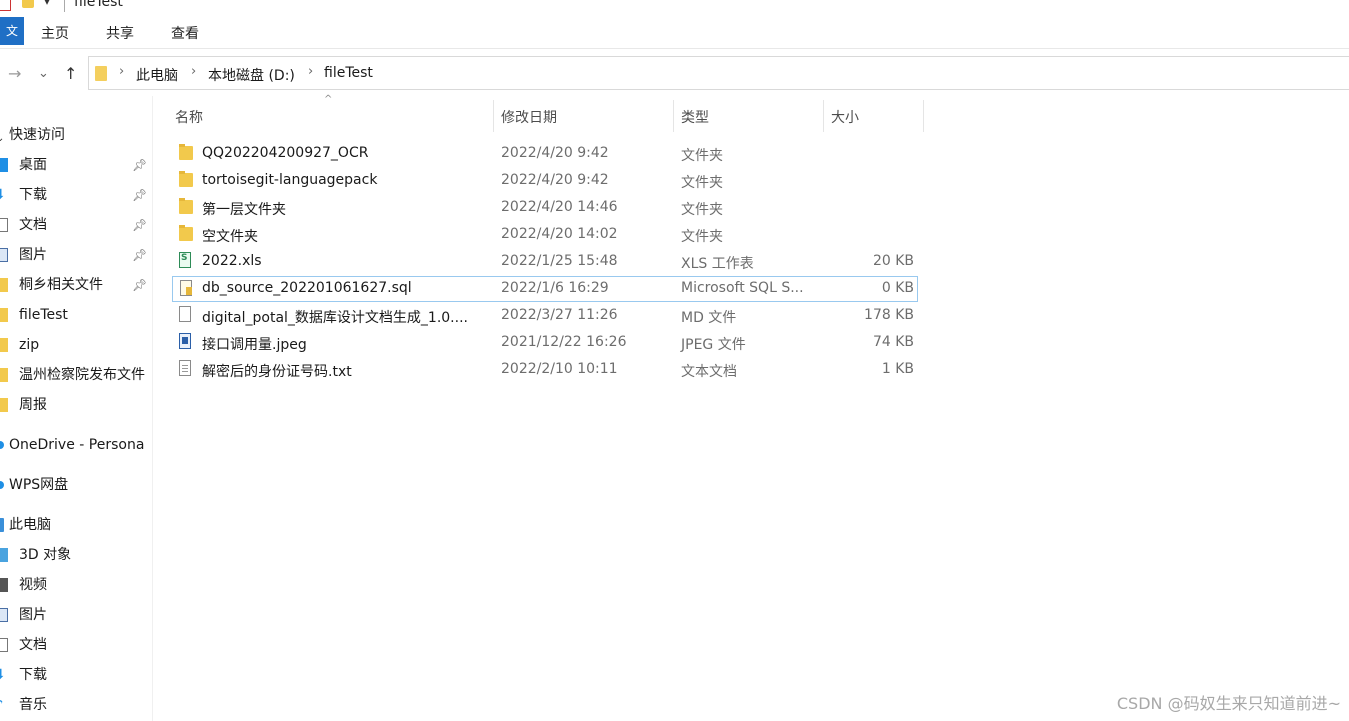  Describe the element at coordinates (4, 702) in the screenshot. I see `music-icon: ♪` at that location.